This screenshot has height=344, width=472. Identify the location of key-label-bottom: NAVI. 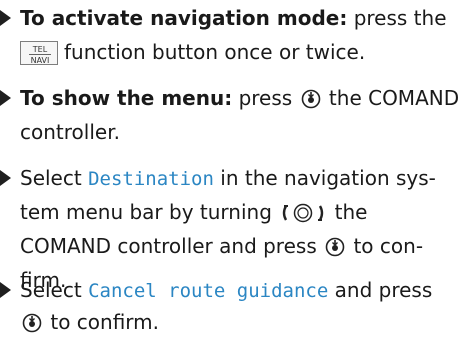
(40, 60).